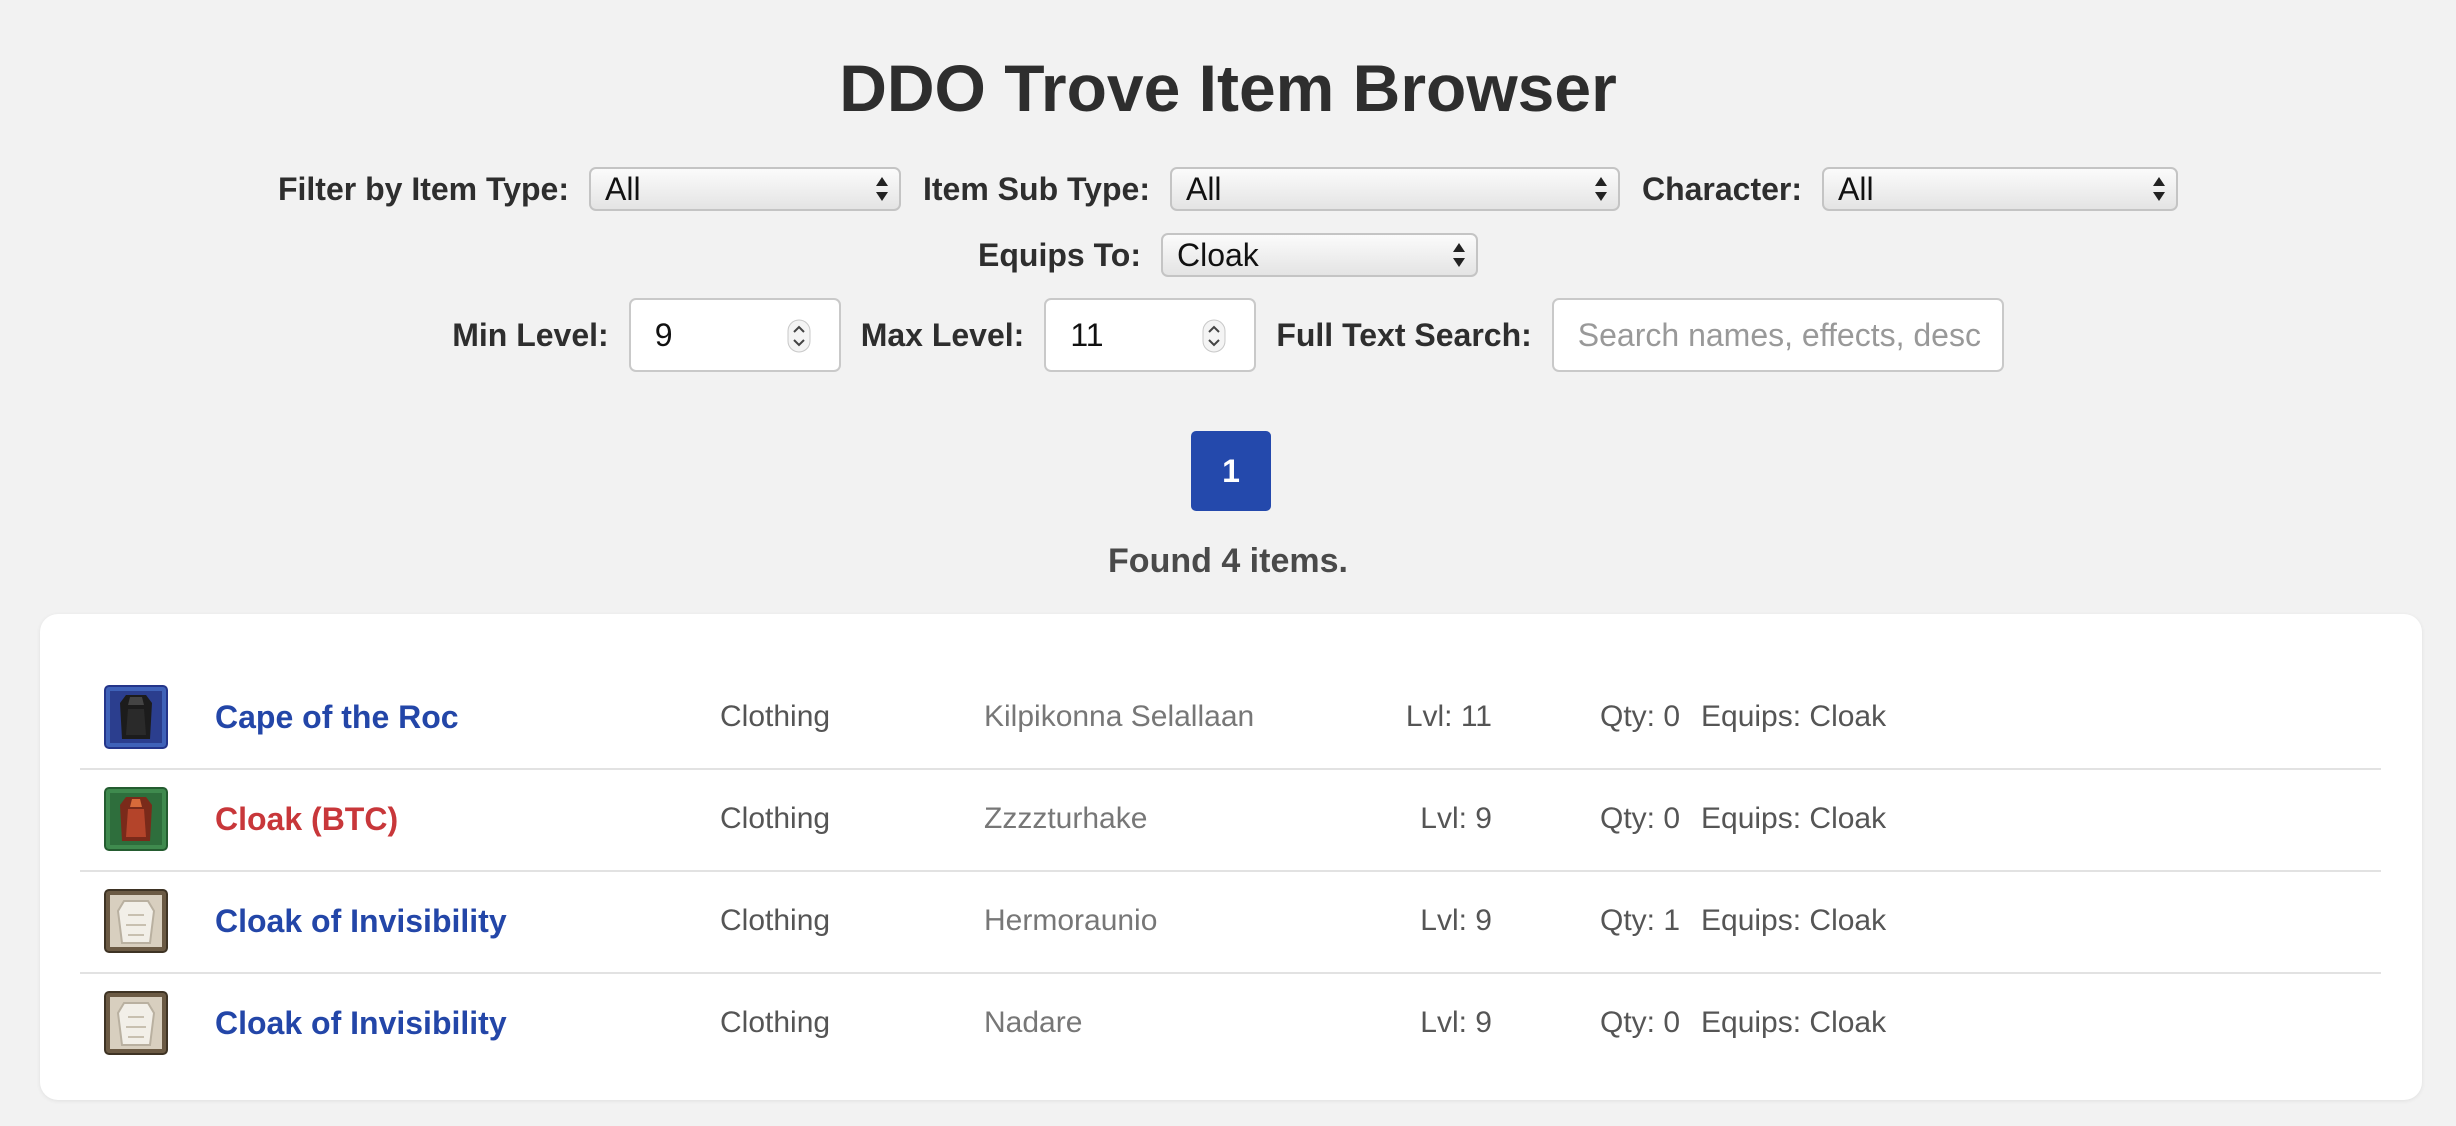  What do you see at coordinates (1036, 188) in the screenshot?
I see `sub-type-label: Item Sub Type:` at bounding box center [1036, 188].